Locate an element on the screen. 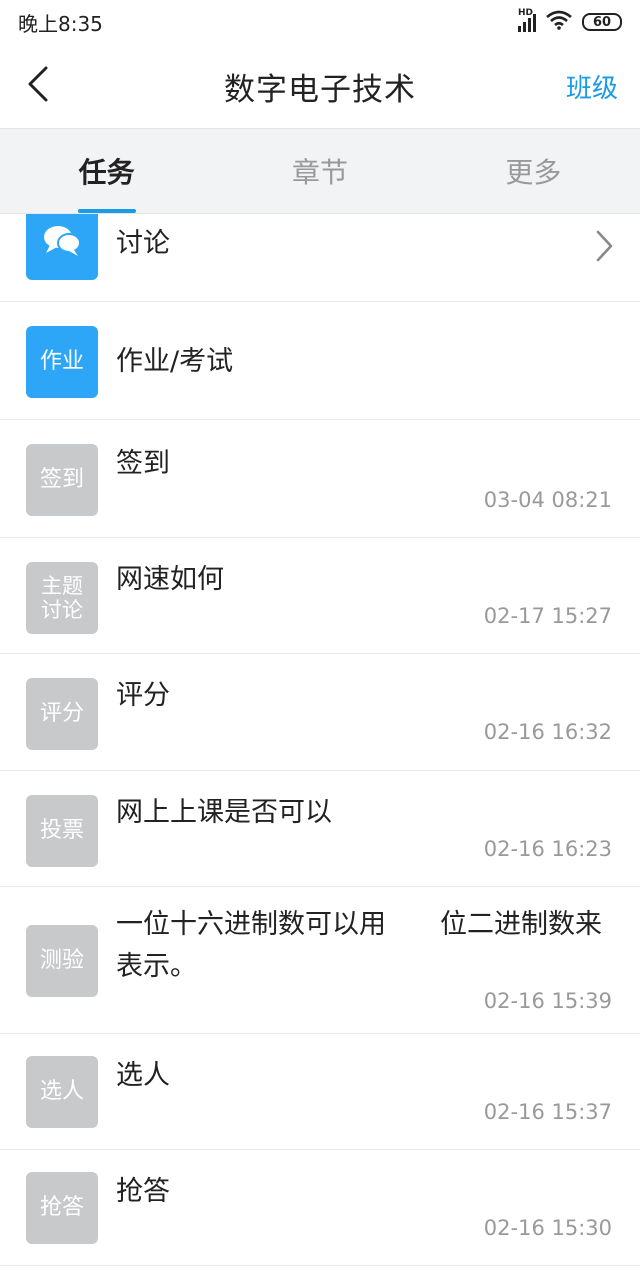 The width and height of the screenshot is (640, 1280). quiz-badge: 测验 is located at coordinates (62, 961).